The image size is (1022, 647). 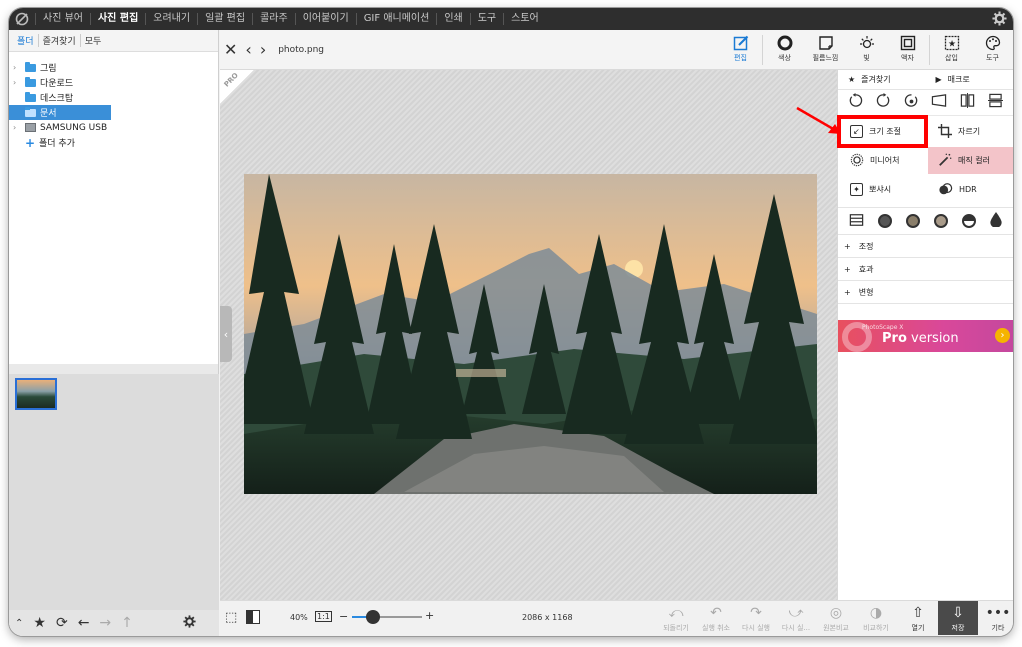 What do you see at coordinates (740, 50) in the screenshot?
I see `tab-edit: 편집` at bounding box center [740, 50].